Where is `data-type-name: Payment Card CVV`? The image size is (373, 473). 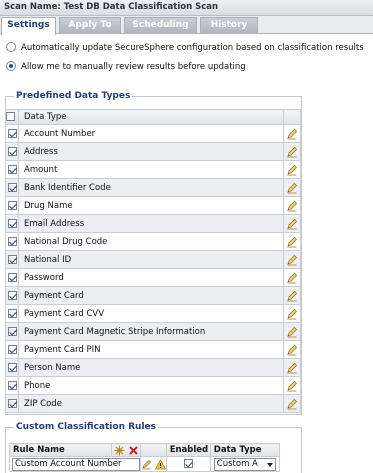
data-type-name: Payment Card CVV is located at coordinates (151, 313).